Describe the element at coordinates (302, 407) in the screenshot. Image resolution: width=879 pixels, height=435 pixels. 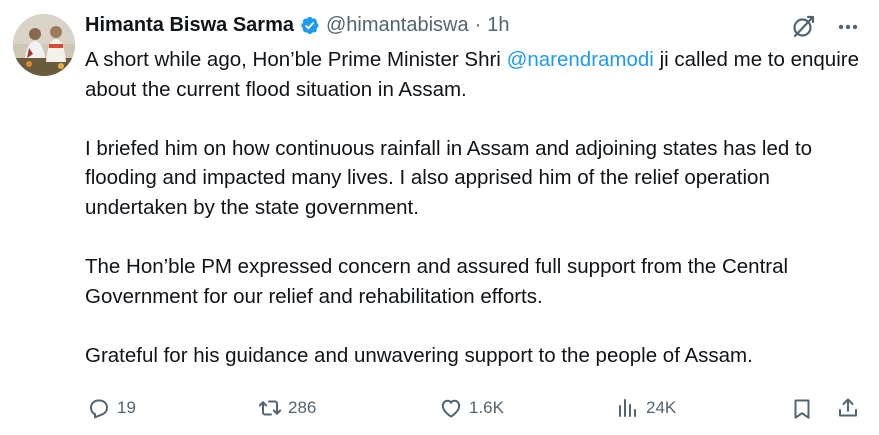
I see `repost-count: 286` at that location.